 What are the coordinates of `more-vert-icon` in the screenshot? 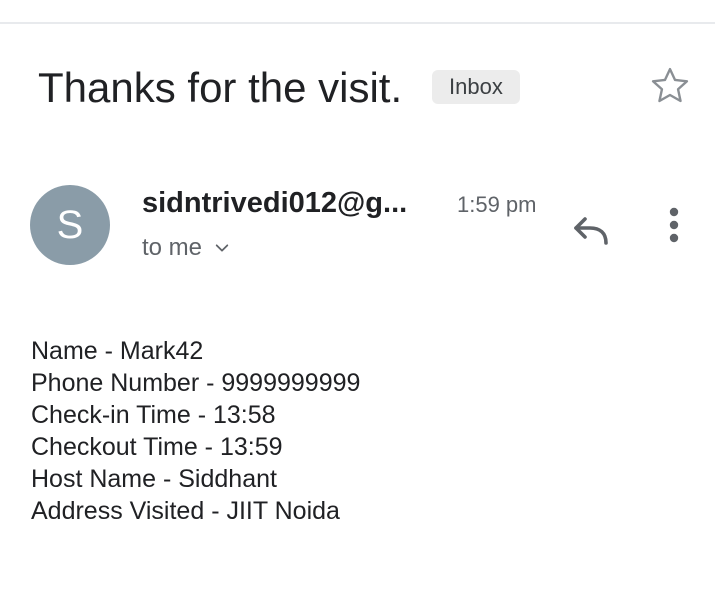 It's located at (674, 226).